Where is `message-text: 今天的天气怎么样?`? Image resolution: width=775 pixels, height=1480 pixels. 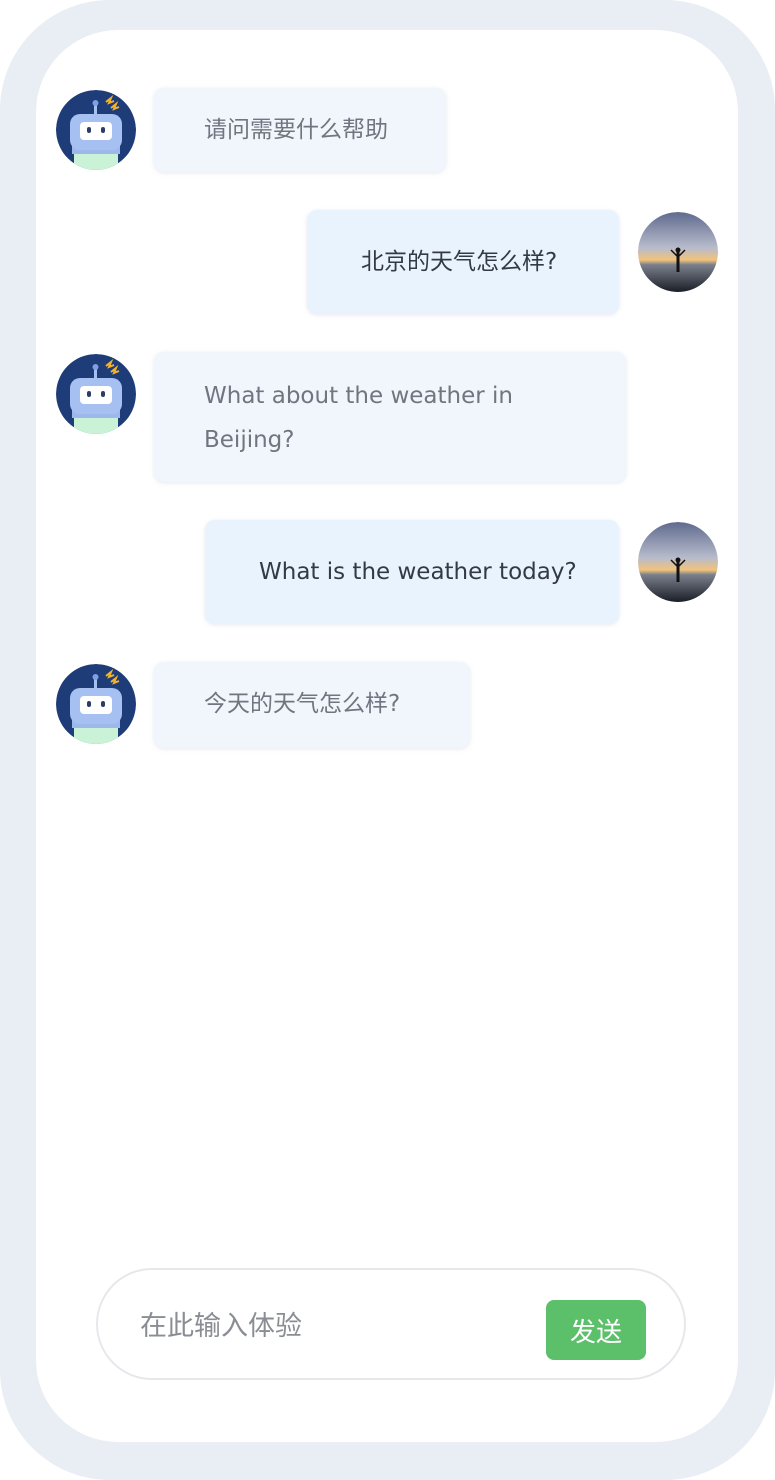
message-text: 今天的天气怎么样? is located at coordinates (302, 704).